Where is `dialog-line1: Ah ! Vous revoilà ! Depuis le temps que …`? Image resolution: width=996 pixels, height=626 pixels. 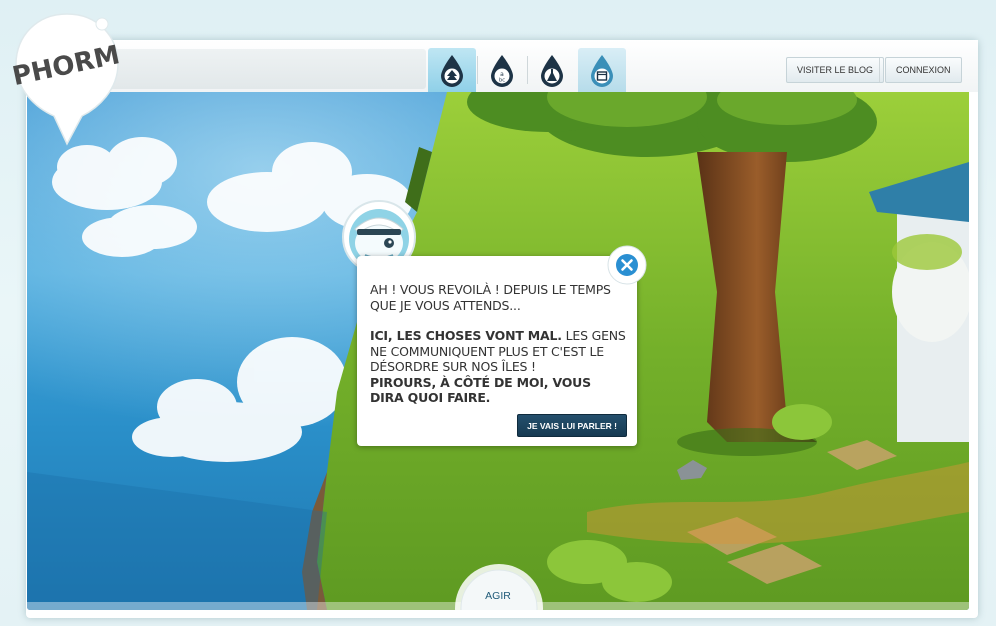
dialog-line1: Ah ! Vous revoilà ! Depuis le temps que … is located at coordinates (490, 297).